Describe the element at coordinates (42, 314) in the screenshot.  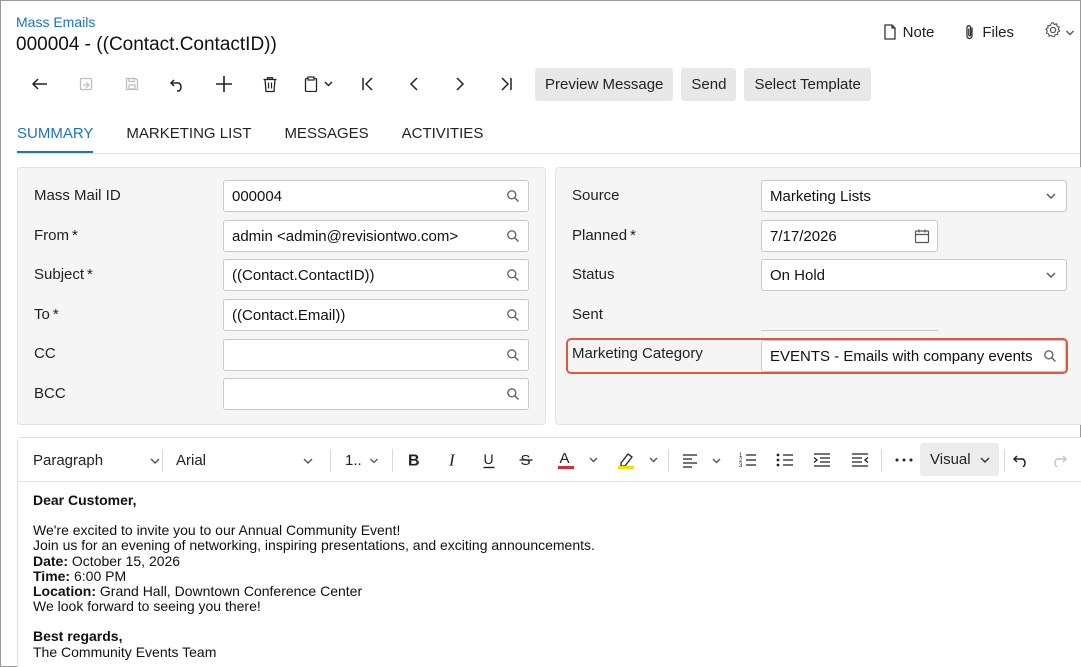
I see `to-label-text: To` at that location.